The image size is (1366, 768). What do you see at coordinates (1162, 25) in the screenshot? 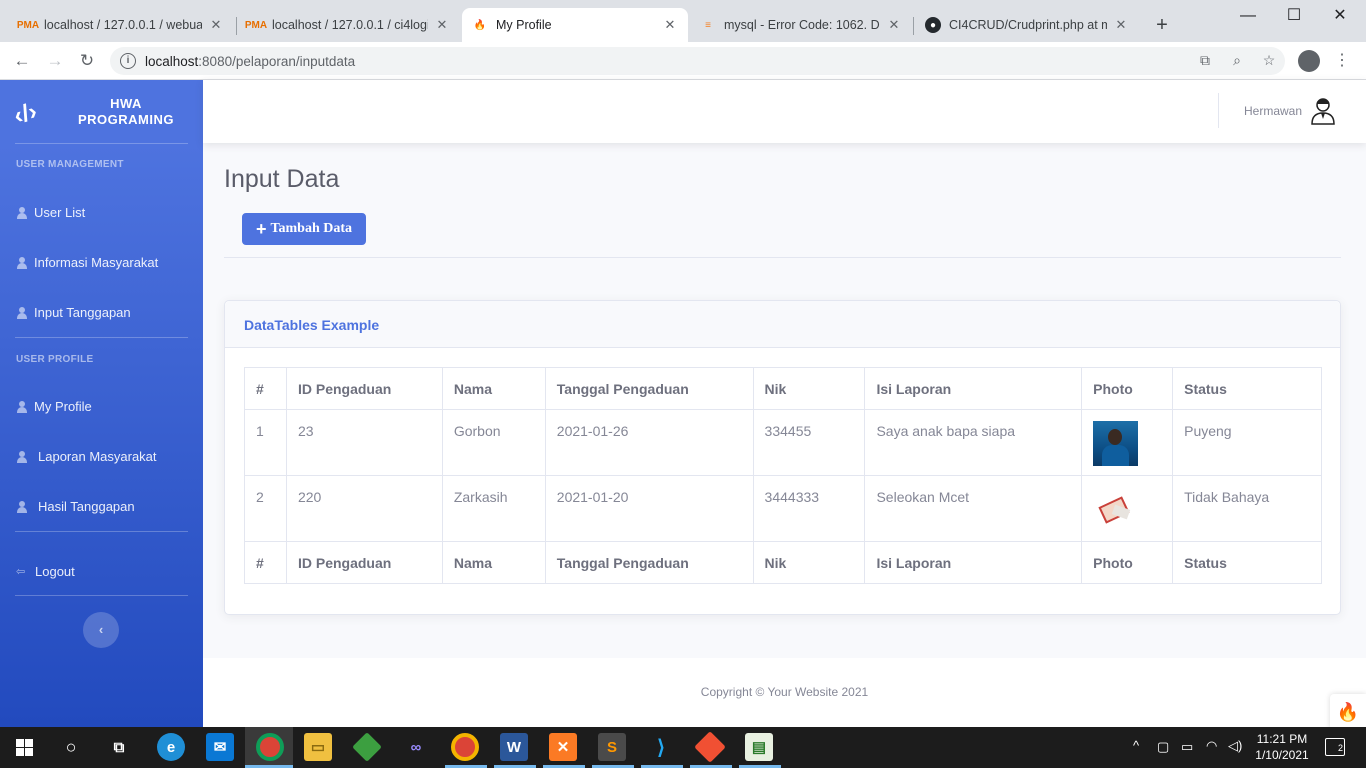
I see `new-tab-button: +` at bounding box center [1162, 25].